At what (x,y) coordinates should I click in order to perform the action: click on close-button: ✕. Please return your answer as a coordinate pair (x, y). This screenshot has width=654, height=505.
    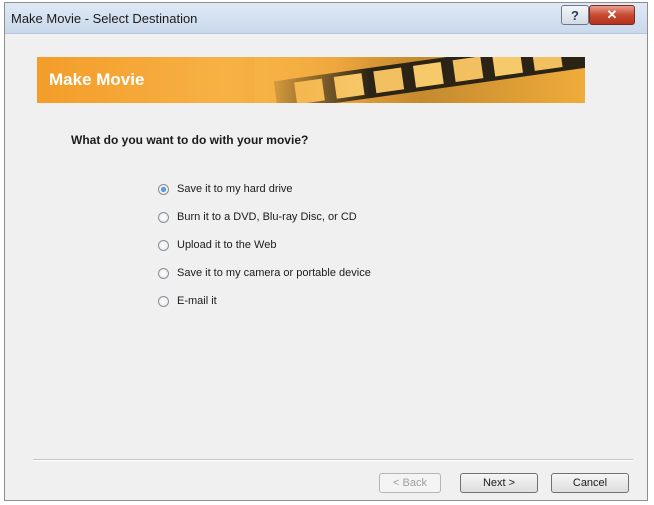
    Looking at the image, I should click on (612, 15).